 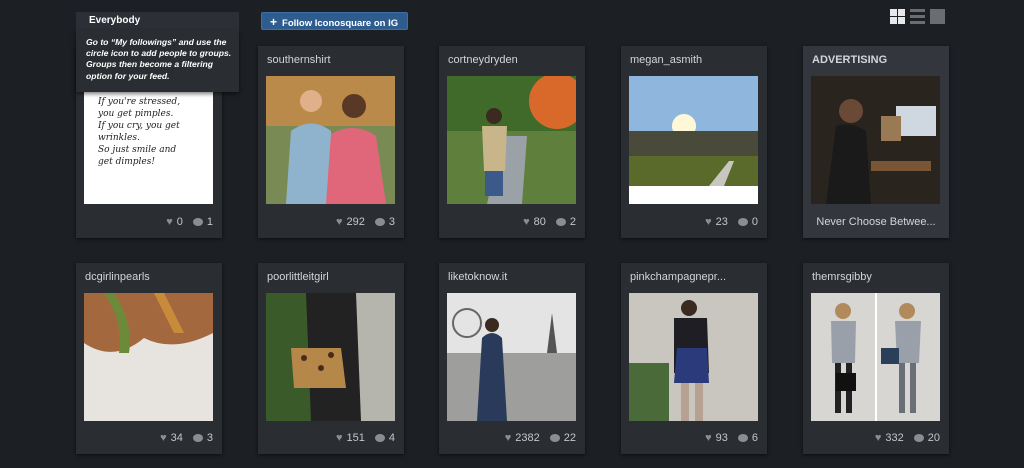 What do you see at coordinates (274, 22) in the screenshot?
I see `plus-icon: +` at bounding box center [274, 22].